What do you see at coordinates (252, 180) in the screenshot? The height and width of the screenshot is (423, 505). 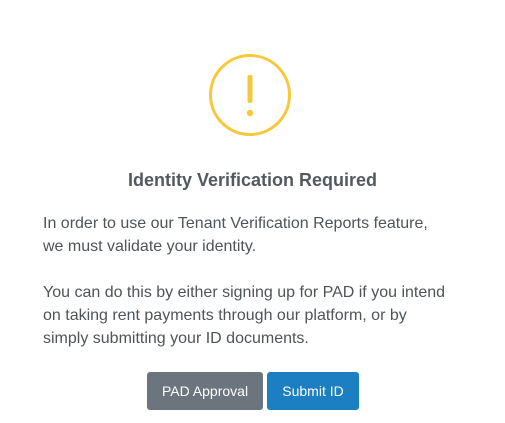 I see `dialog-title: Identity Verification Required` at bounding box center [252, 180].